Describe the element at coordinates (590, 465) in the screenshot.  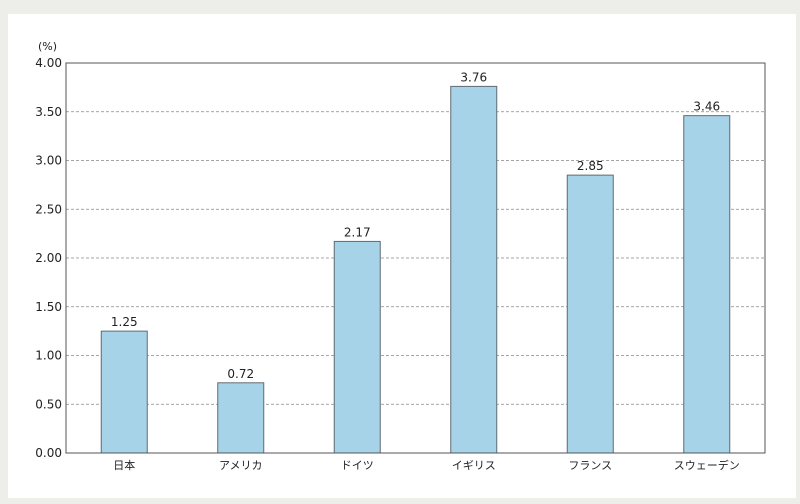
I see `category-label: フランス` at that location.